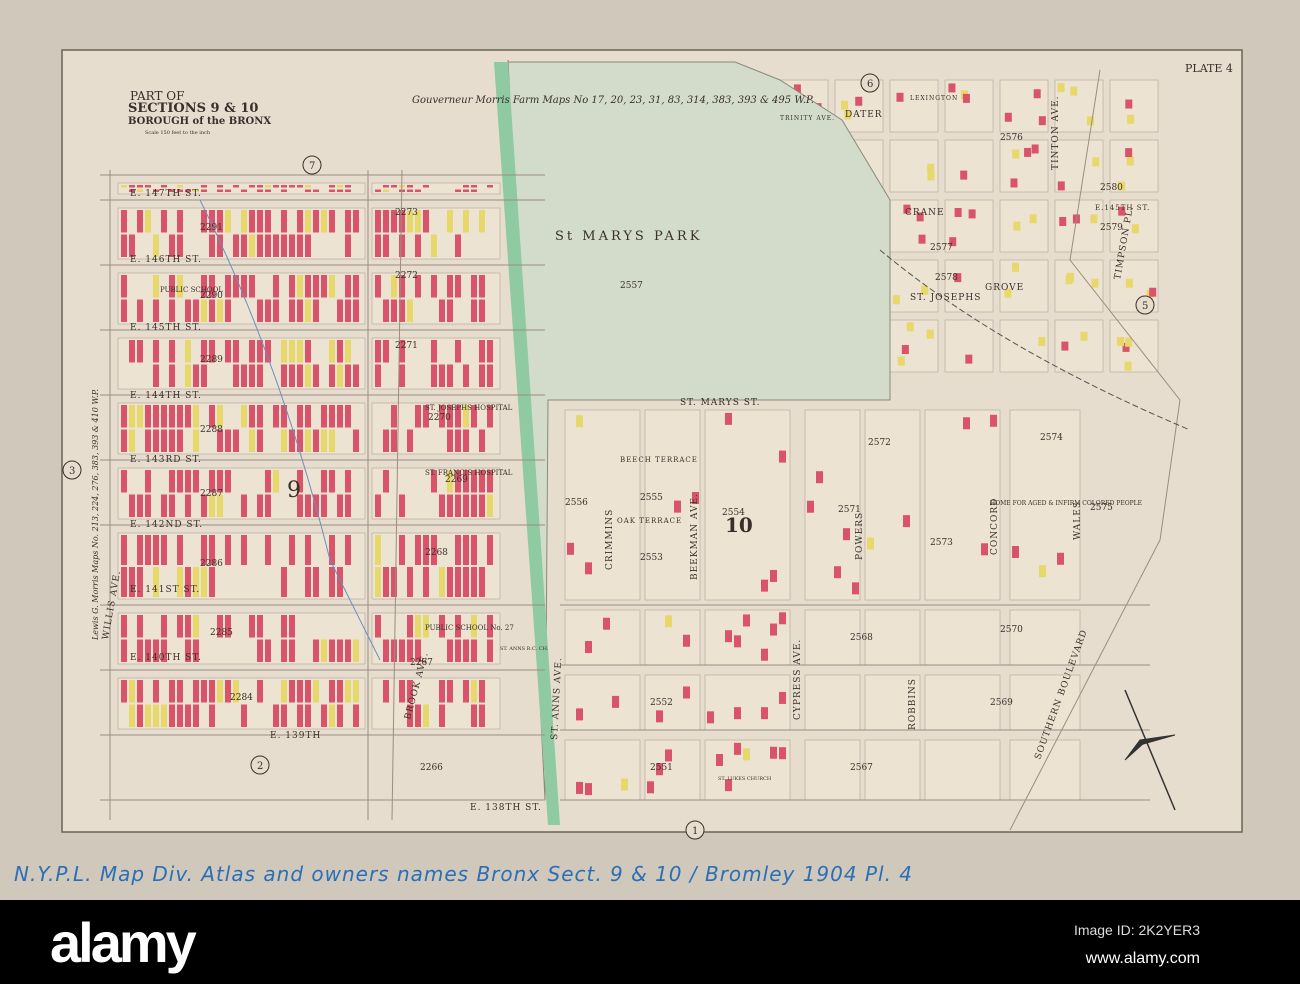 This screenshot has width=1300, height=984. I want to click on street-powers: POWERS, so click(860, 536).